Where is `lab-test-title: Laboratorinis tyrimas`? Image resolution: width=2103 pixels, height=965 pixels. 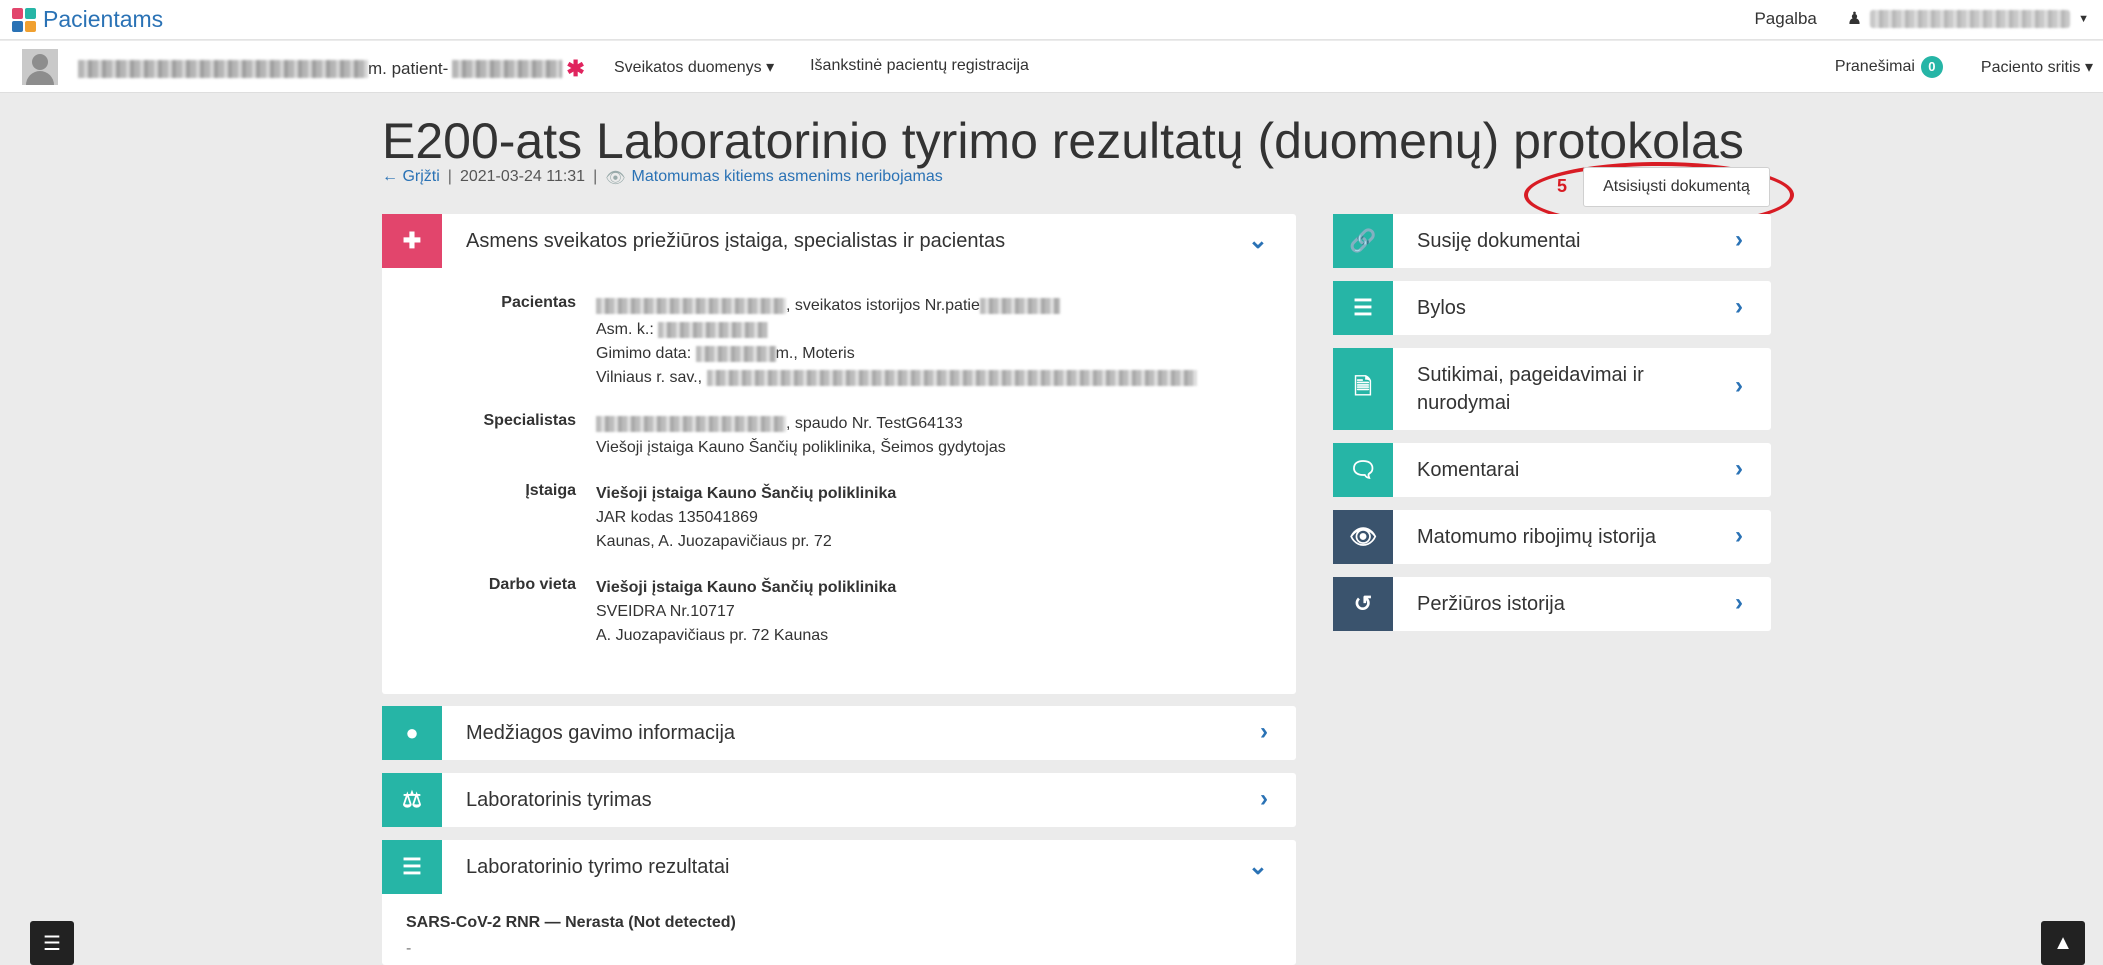 lab-test-title: Laboratorinis tyrimas is located at coordinates (559, 800).